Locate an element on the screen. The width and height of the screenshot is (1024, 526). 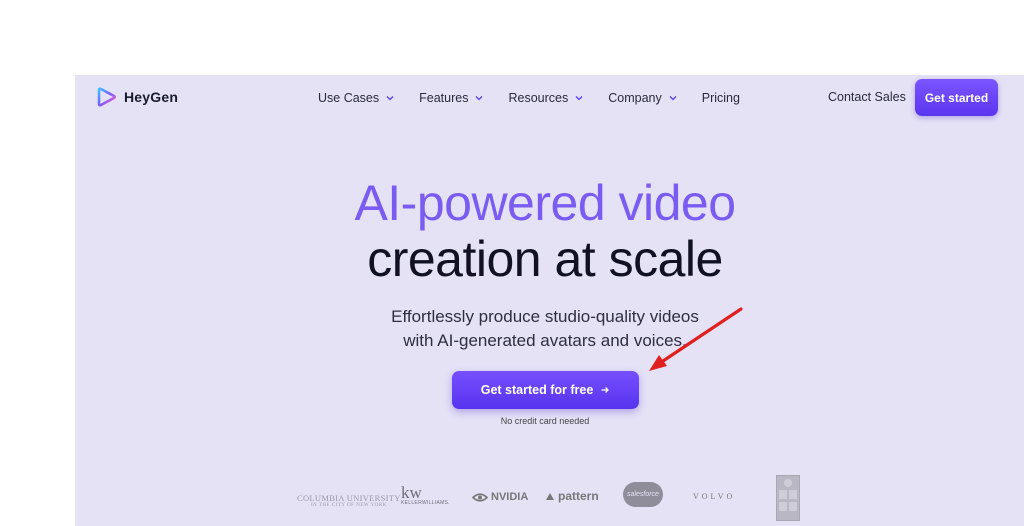
nav-use-cases: Use Cases is located at coordinates (356, 98).